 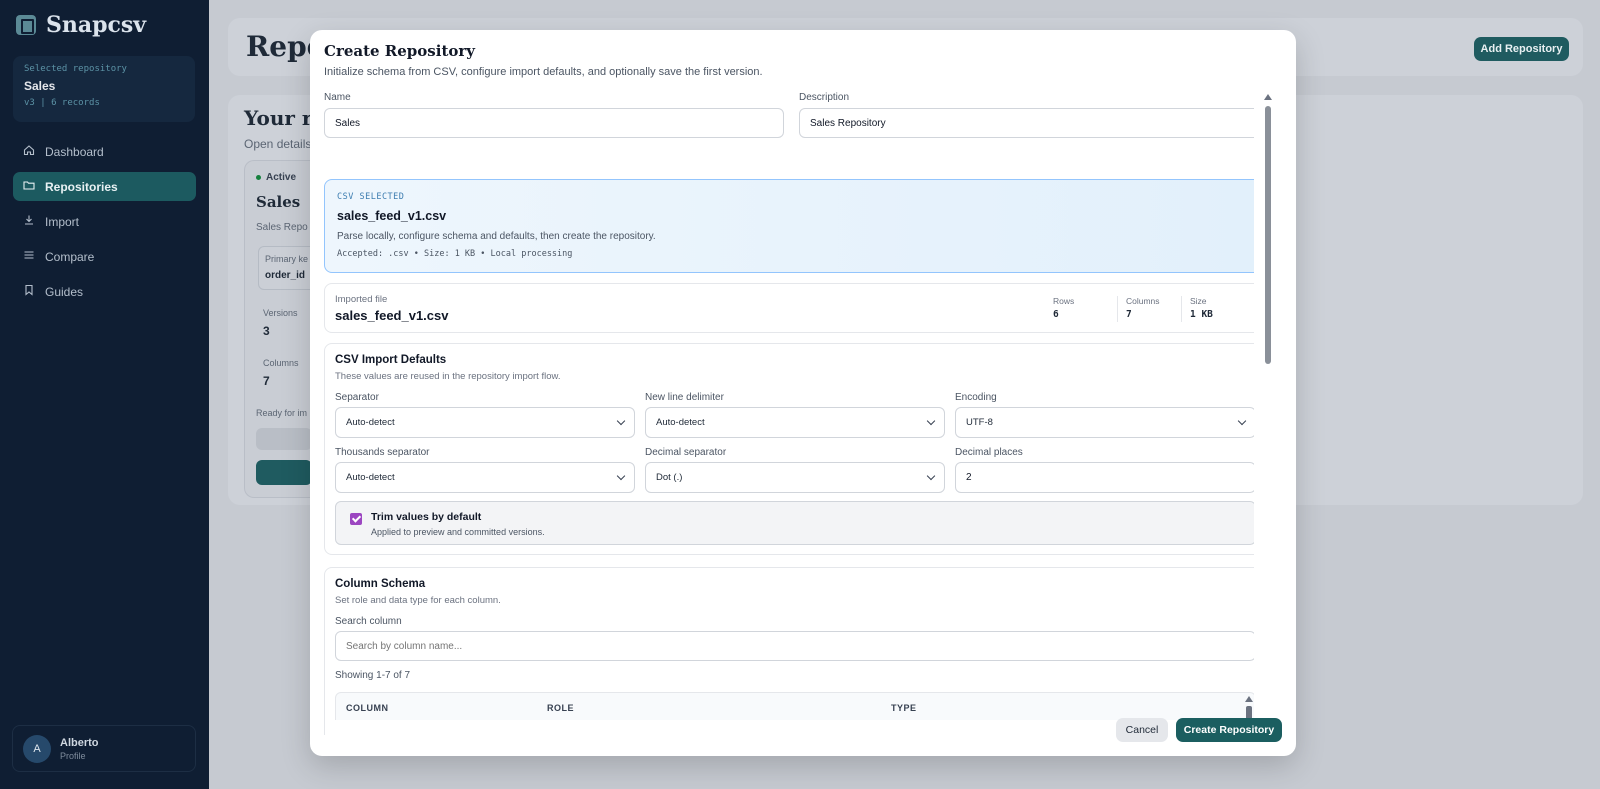 I want to click on description-label: Description, so click(x=824, y=97).